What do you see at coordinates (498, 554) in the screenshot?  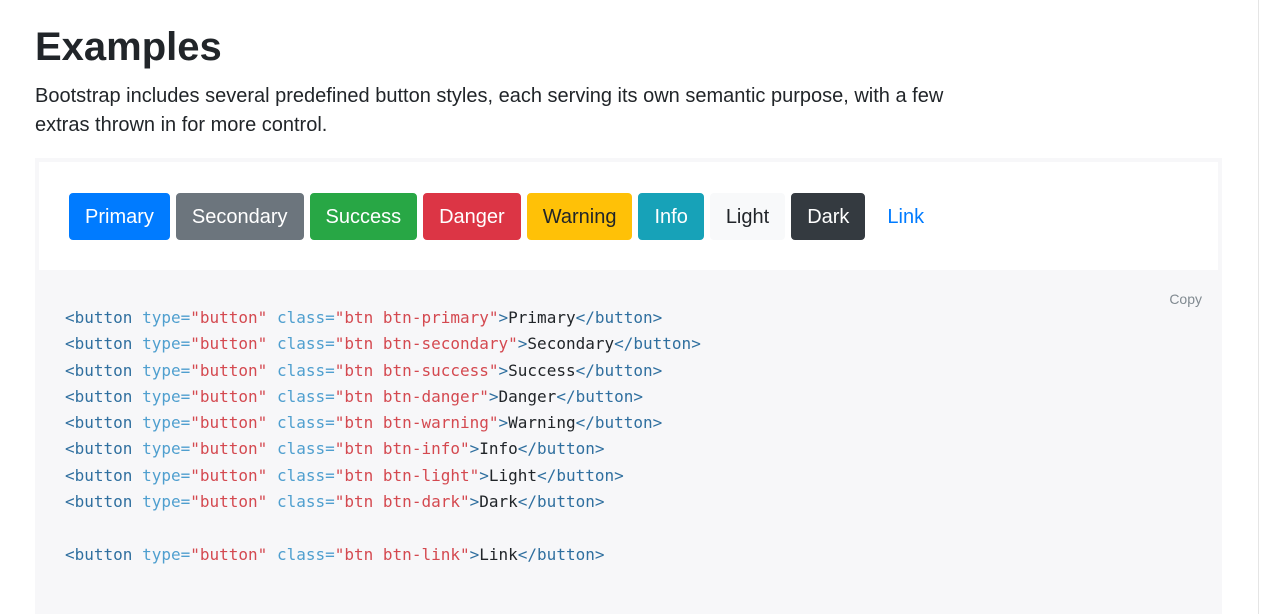 I see `code-button-text: Link` at bounding box center [498, 554].